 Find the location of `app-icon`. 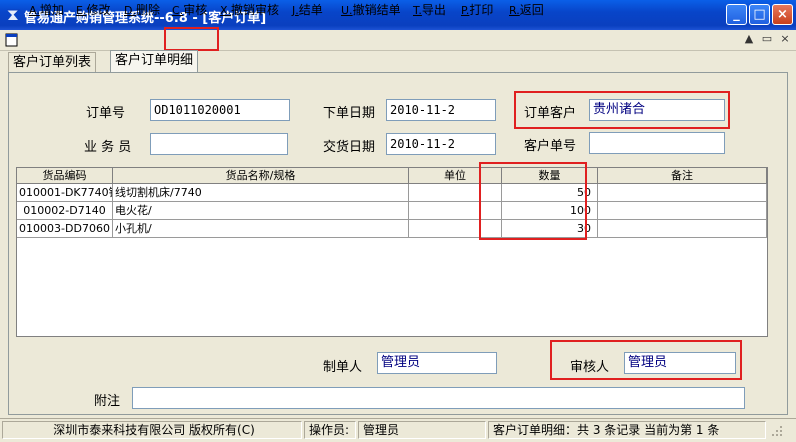

app-icon is located at coordinates (14, 14).